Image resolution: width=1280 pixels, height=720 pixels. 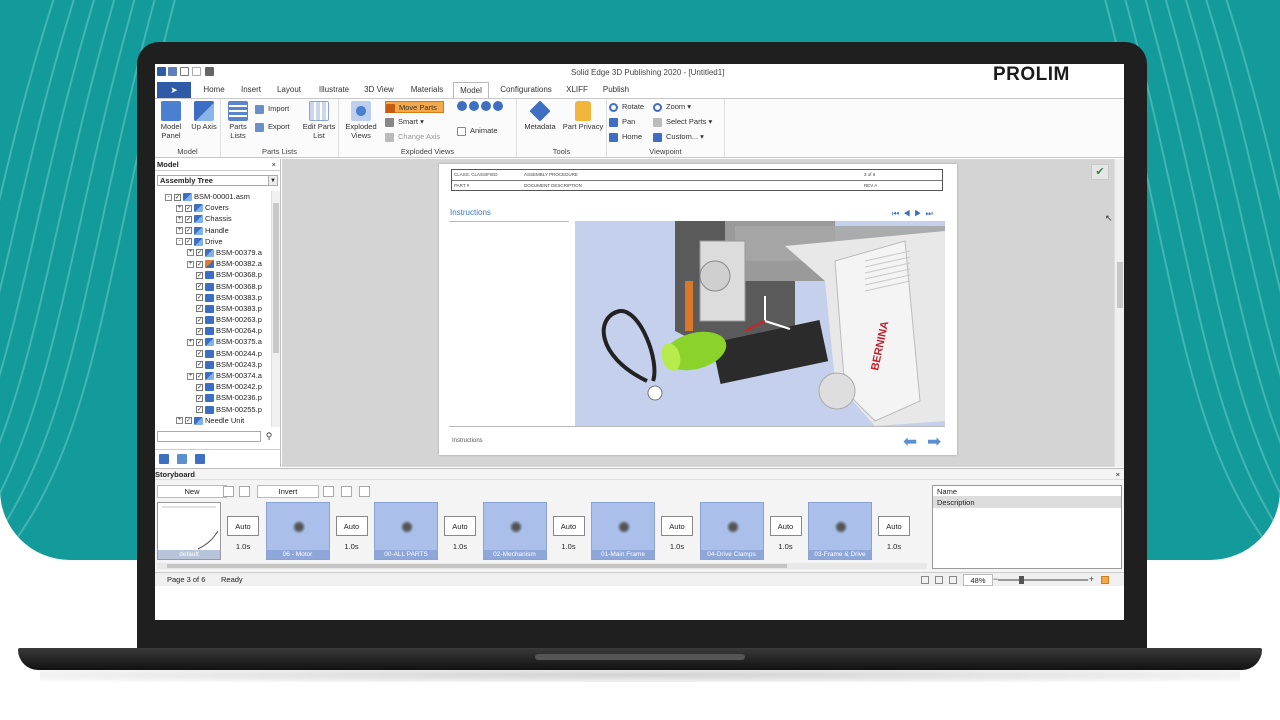 I want to click on tree-item: ✓ BSM-00244.p, so click(x=213, y=353).